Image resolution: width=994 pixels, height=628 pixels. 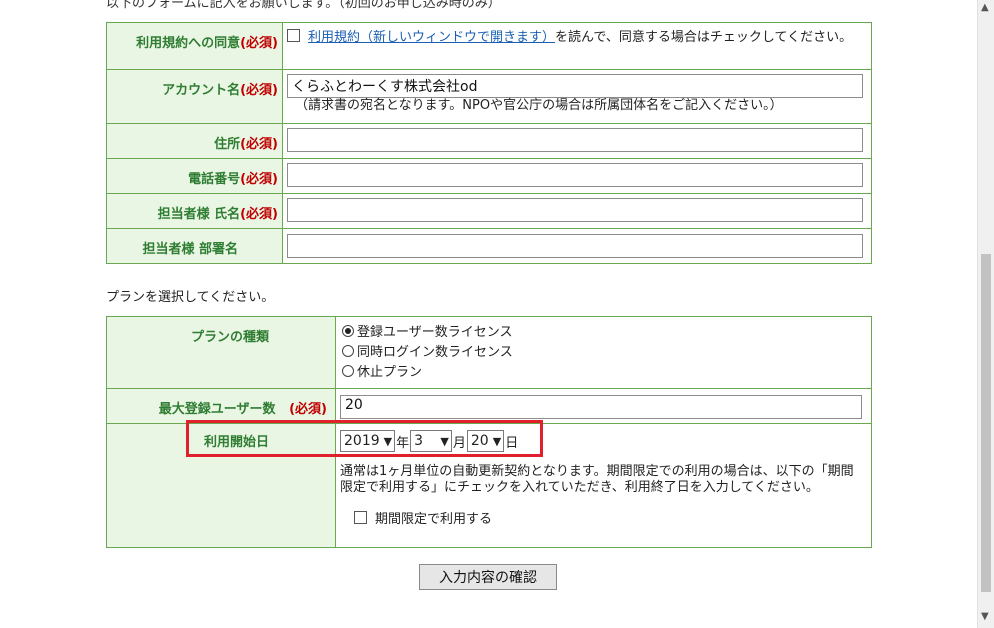 What do you see at coordinates (488, 577) in the screenshot?
I see `confirm-input-button: 入力内容の確認` at bounding box center [488, 577].